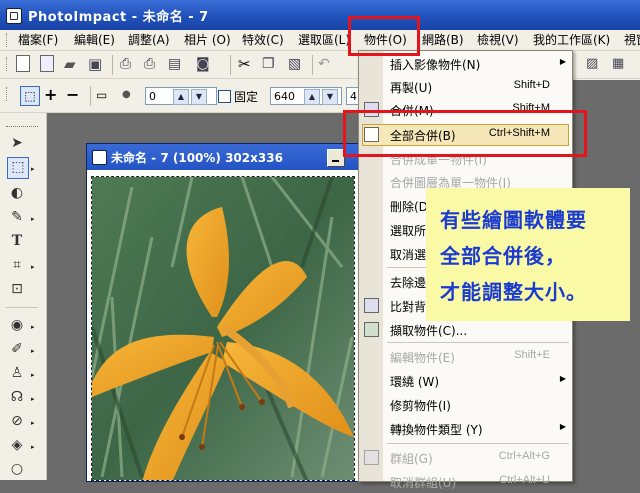 This screenshot has width=640, height=493. I want to click on print-preview-icon: ⎙, so click(153, 64).